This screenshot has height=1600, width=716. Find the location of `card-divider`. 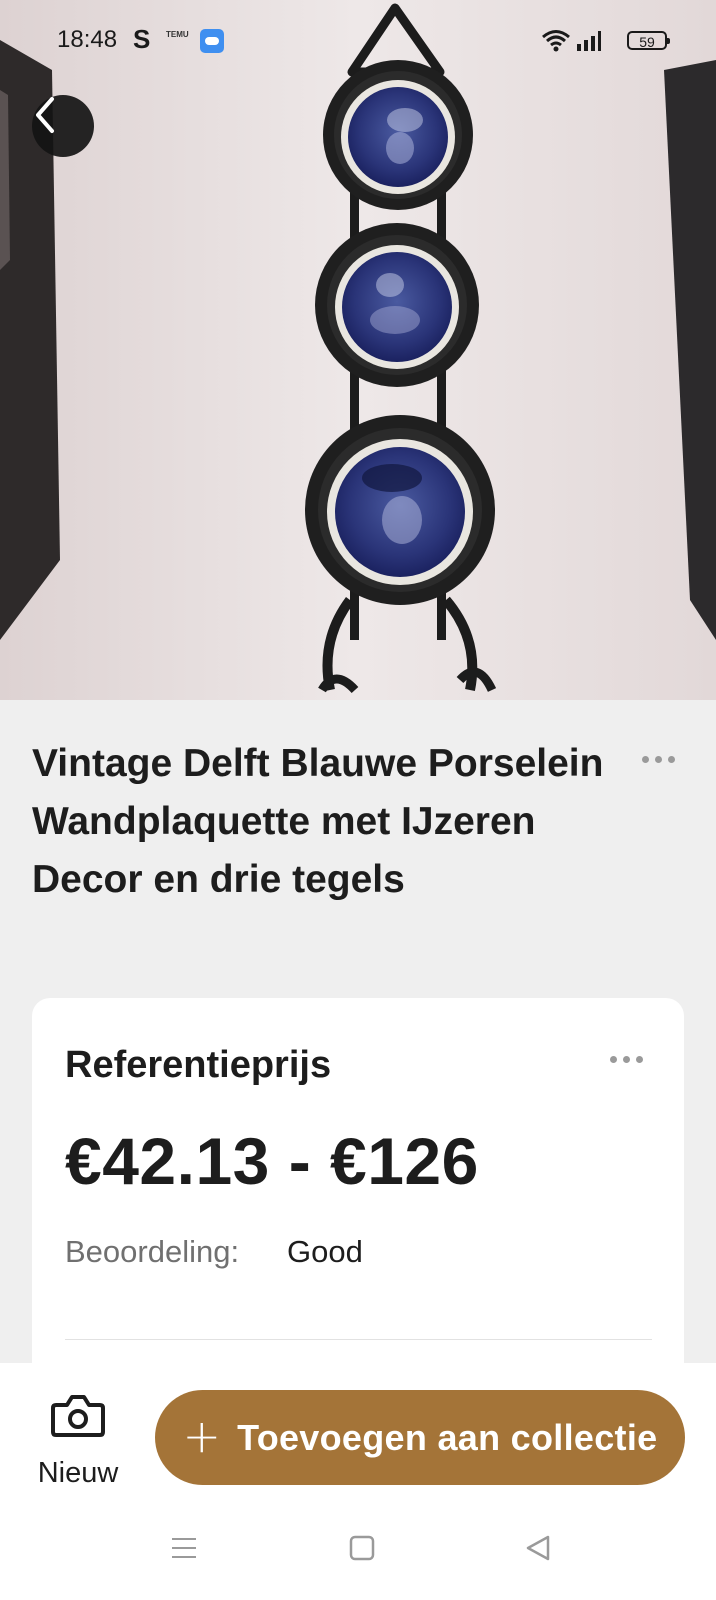

card-divider is located at coordinates (358, 1339).